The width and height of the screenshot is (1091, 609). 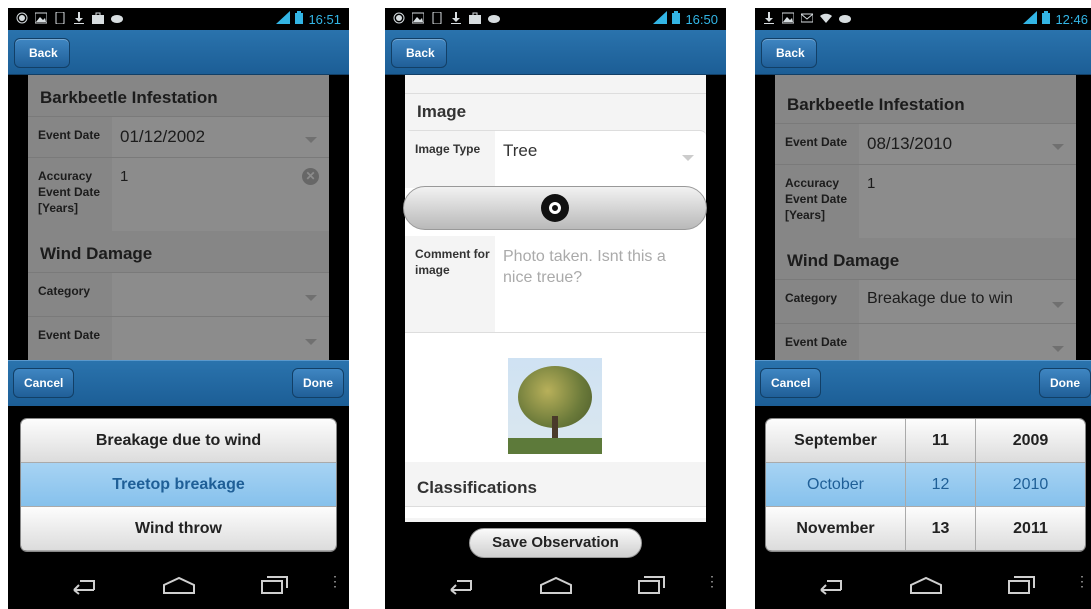 I want to click on year-column: 2009 2010 2011, so click(x=1030, y=485).